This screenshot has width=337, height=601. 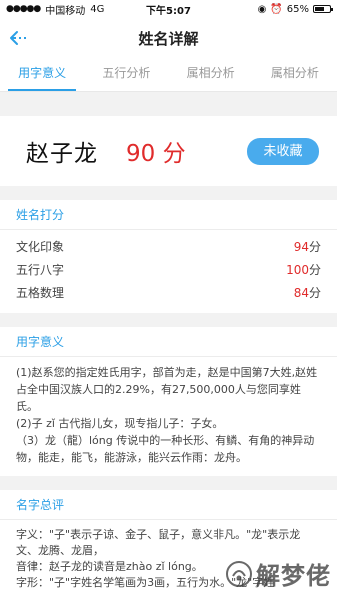 What do you see at coordinates (62, 154) in the screenshot?
I see `name-text: 赵子龙` at bounding box center [62, 154].